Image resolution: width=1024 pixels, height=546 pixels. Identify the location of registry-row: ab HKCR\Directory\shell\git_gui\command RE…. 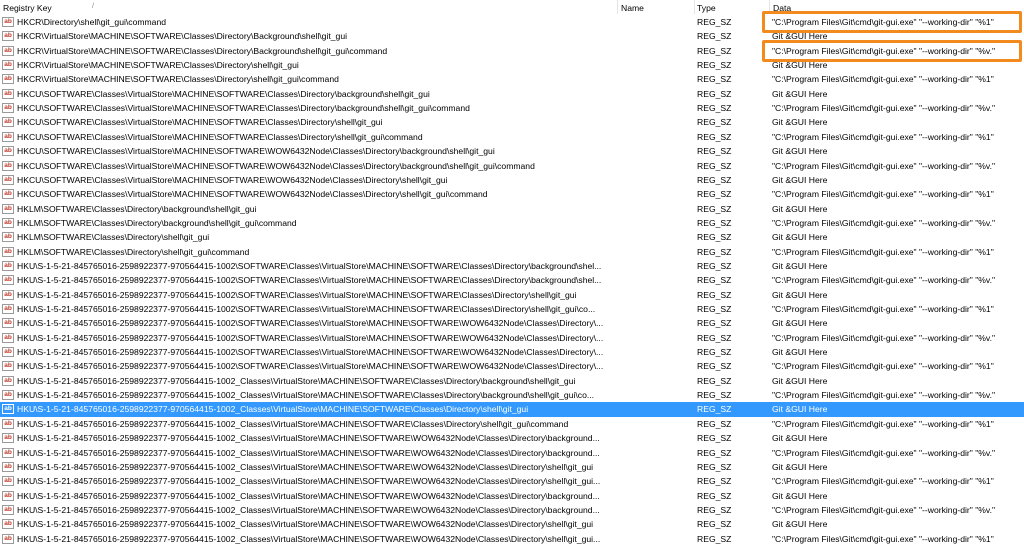
(512, 22).